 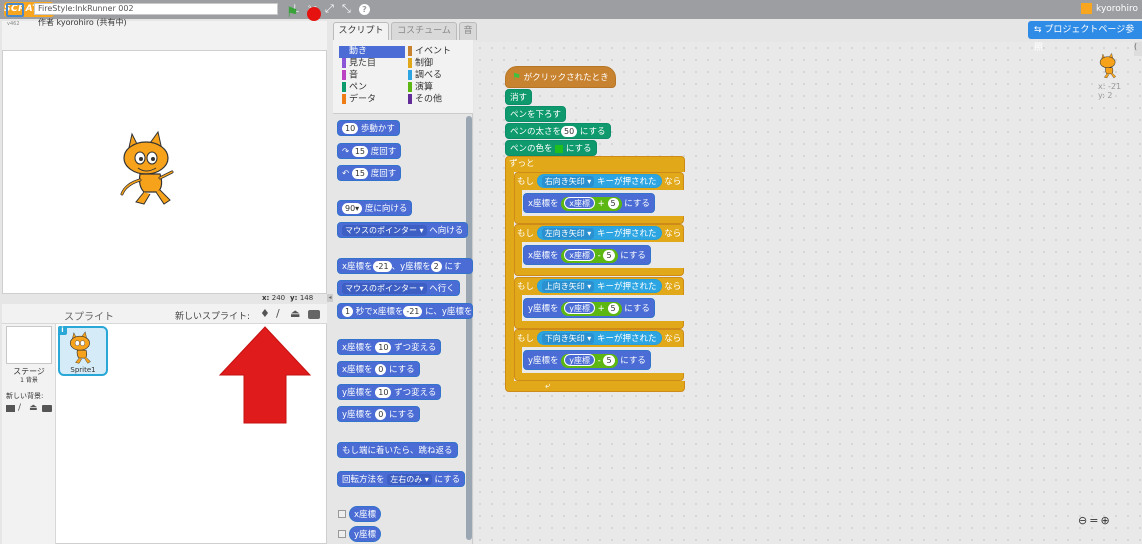 I want to click on paint-sprite-icon: /, so click(x=278, y=313).